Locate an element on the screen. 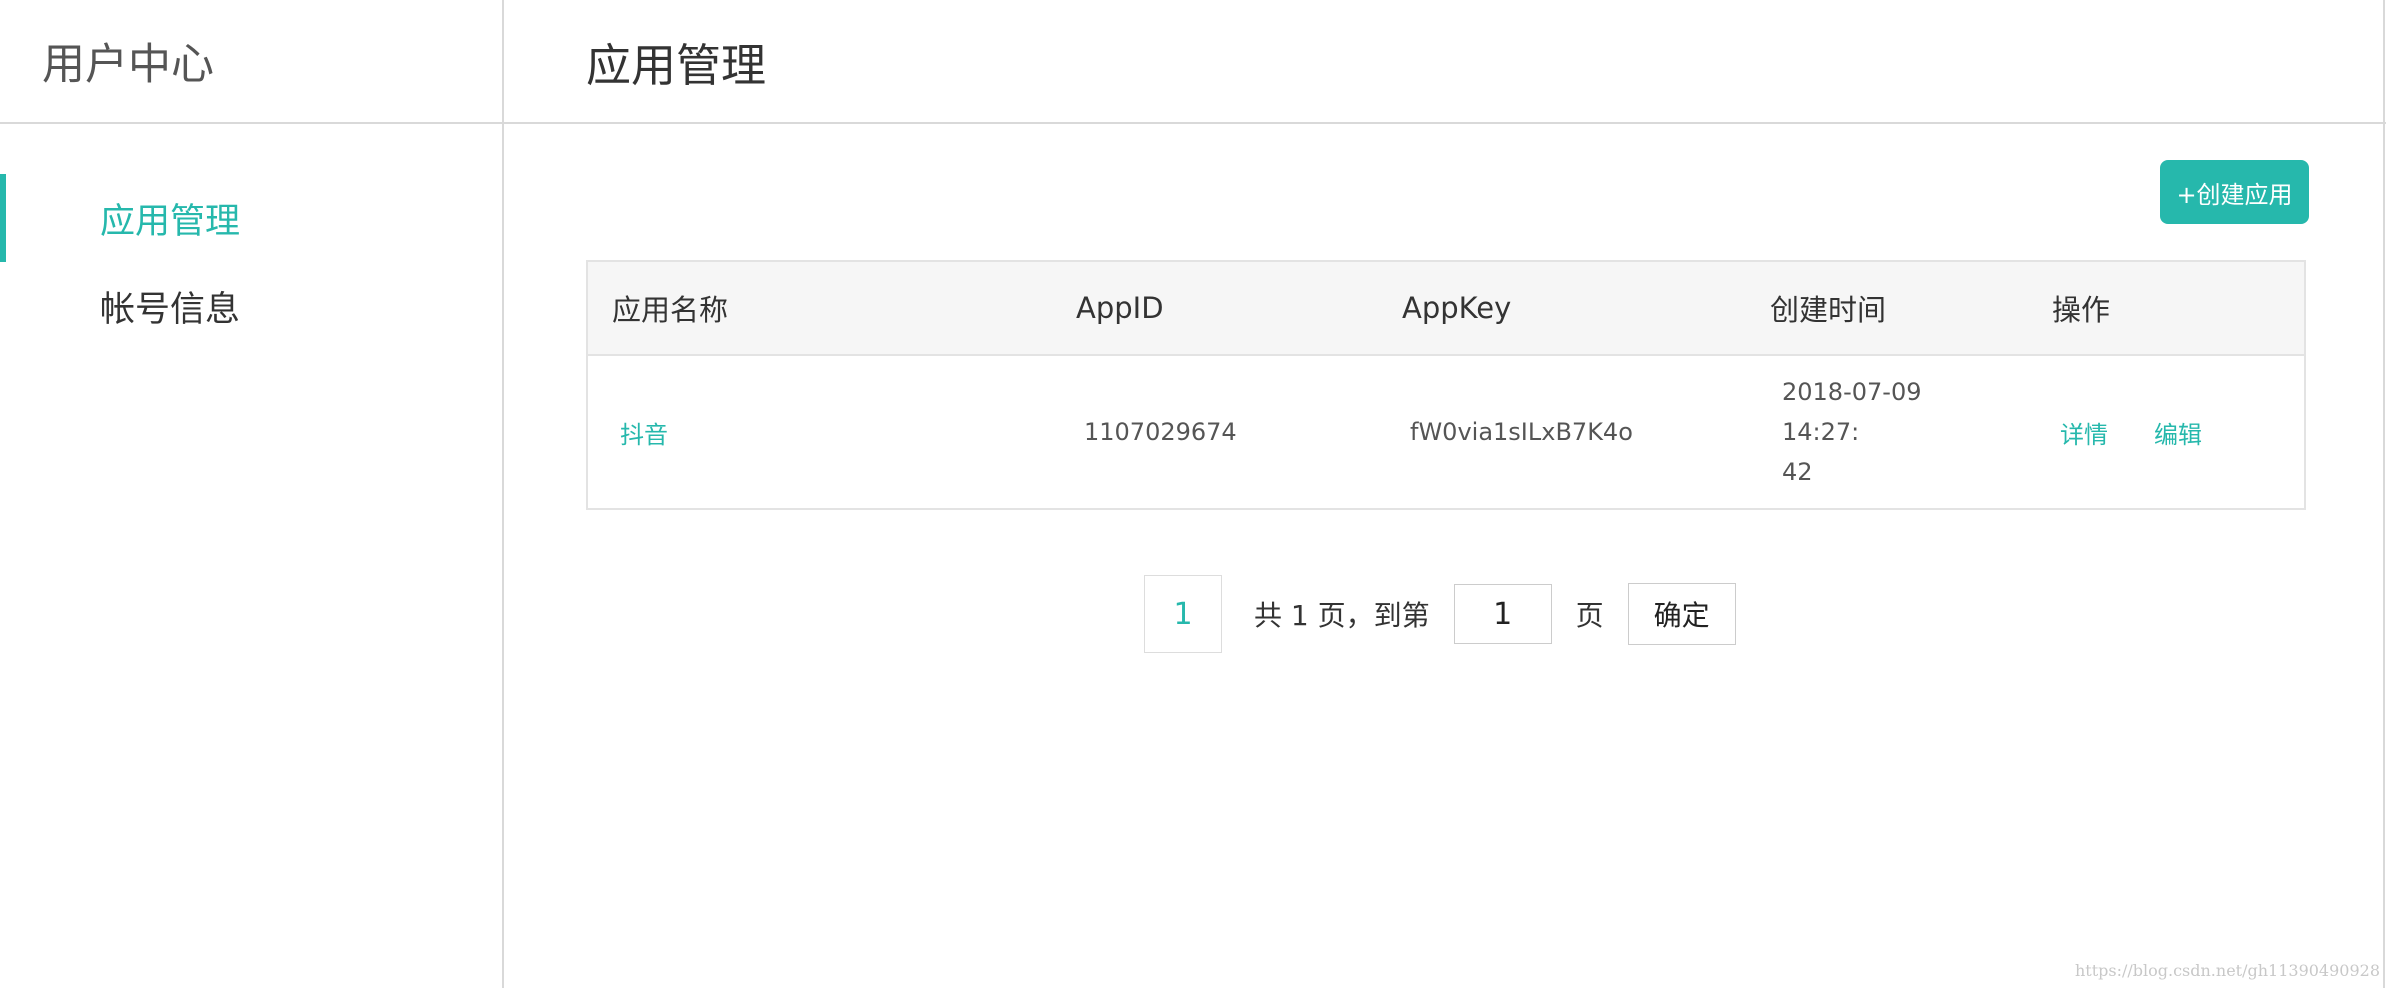  page-number-button: 1 is located at coordinates (1183, 614).